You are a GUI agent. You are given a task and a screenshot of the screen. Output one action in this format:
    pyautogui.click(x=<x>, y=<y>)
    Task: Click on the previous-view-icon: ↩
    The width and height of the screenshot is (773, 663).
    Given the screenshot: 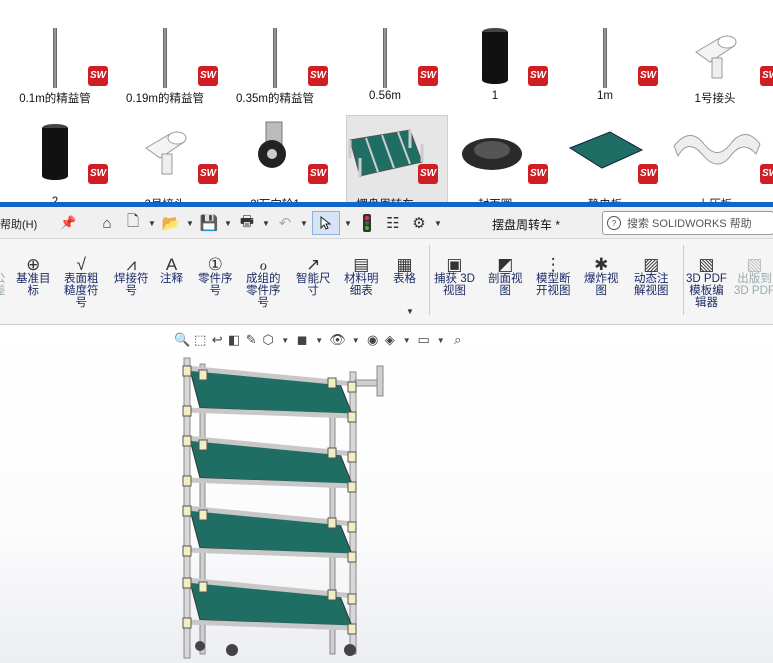 What is the action you would take?
    pyautogui.click(x=217, y=340)
    